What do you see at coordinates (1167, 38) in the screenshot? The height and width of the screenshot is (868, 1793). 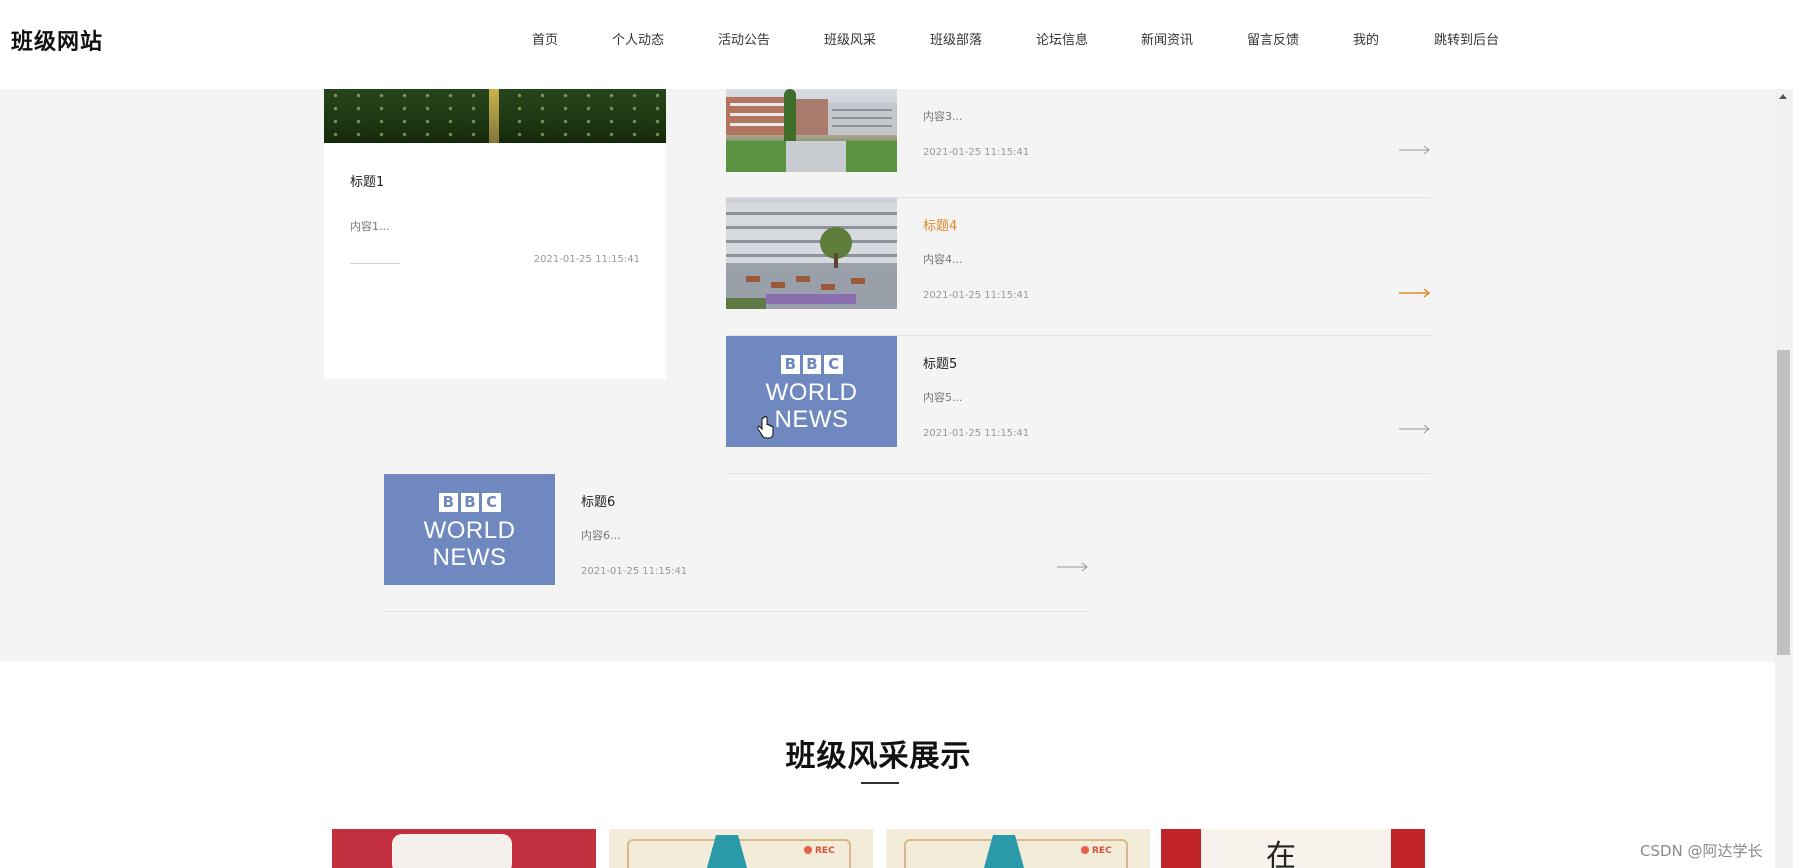 I see `nav-item-news: 新闻资讯` at bounding box center [1167, 38].